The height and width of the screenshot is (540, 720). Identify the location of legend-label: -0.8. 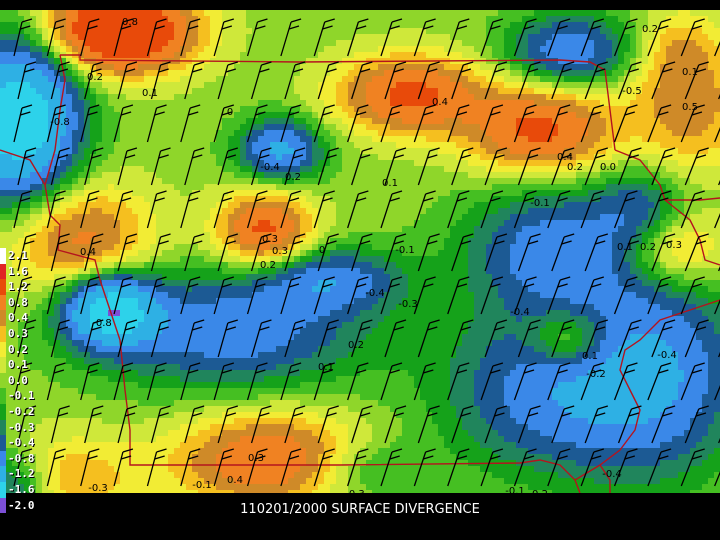
(21, 458).